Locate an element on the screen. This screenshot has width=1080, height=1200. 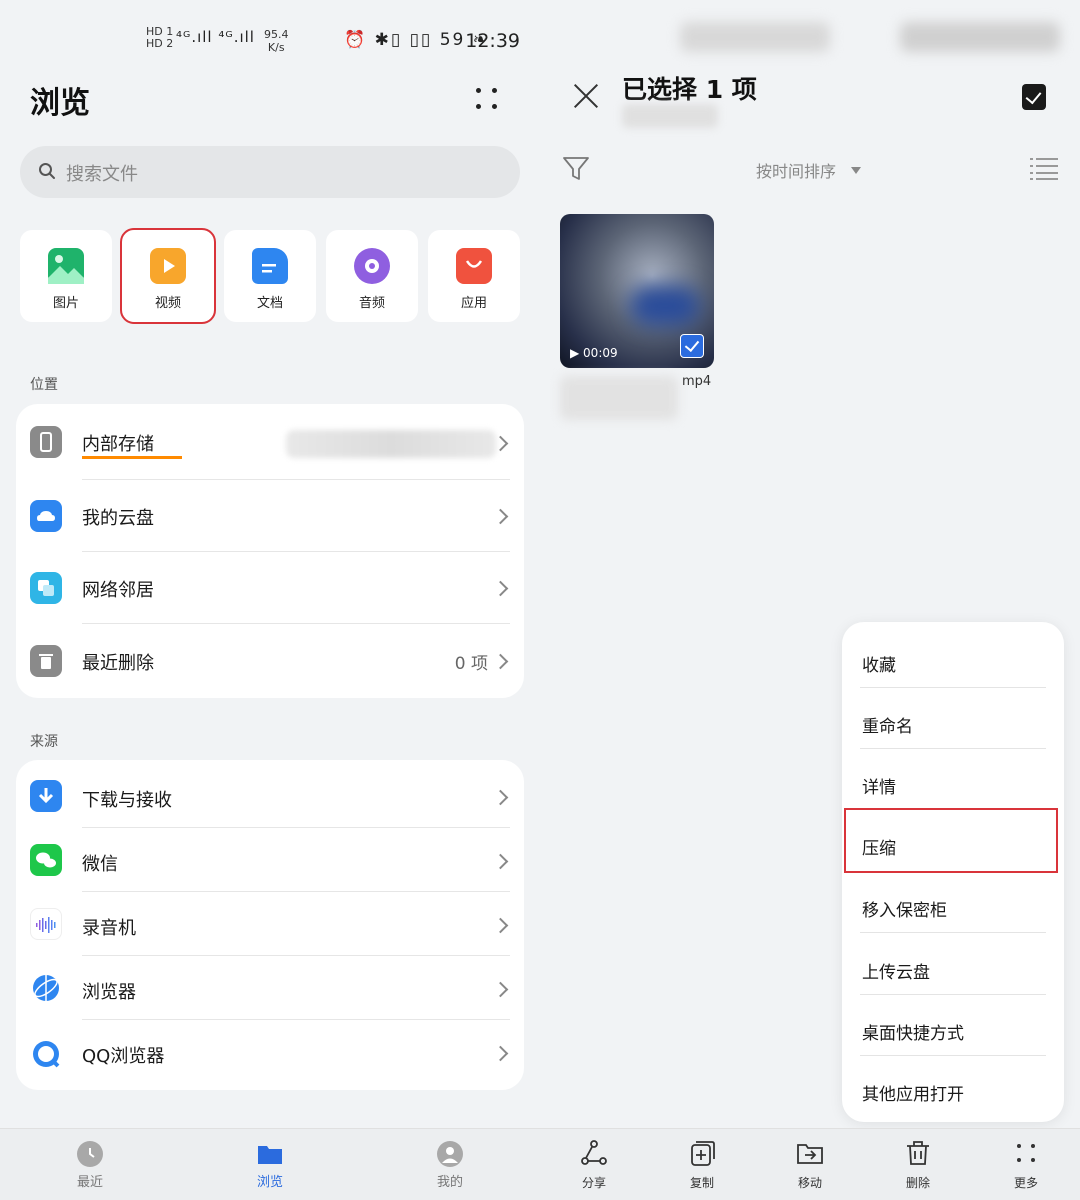
search-input: 搜索文件 is located at coordinates (270, 172).